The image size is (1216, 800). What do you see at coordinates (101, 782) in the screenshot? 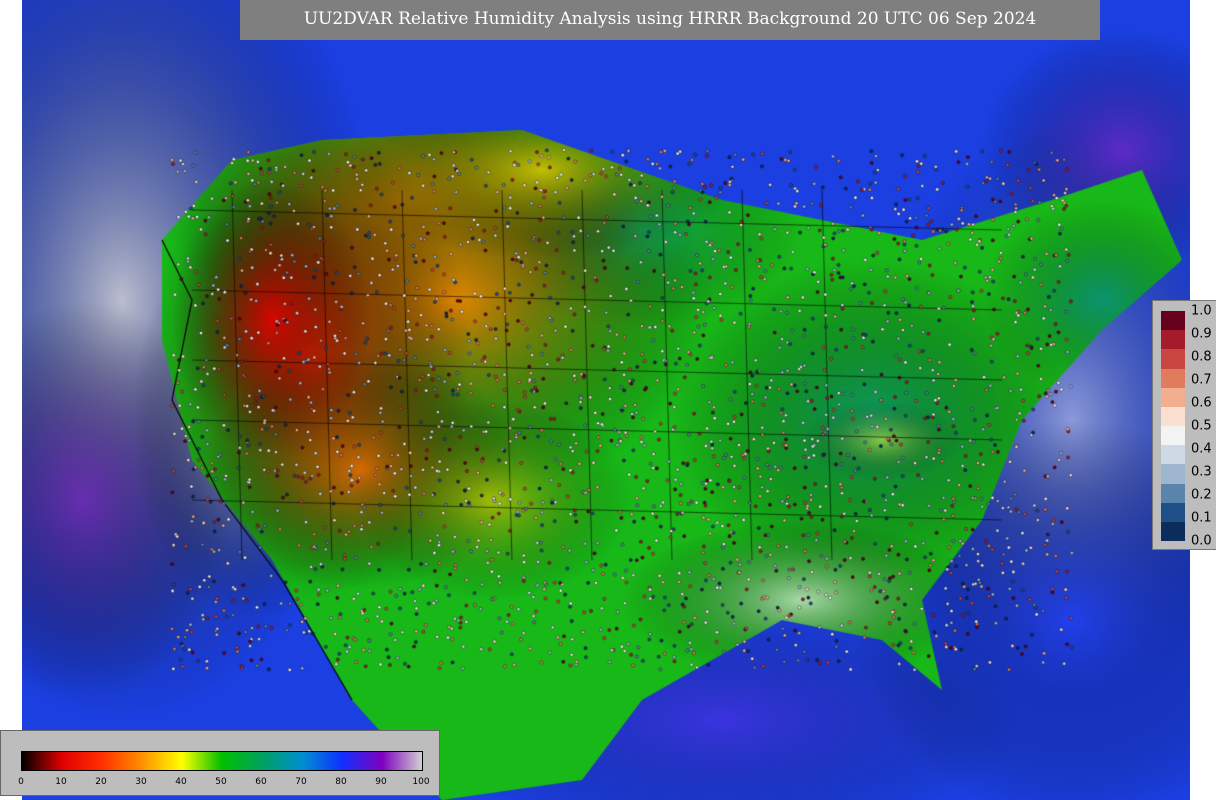
I see `rh-colorbar-tick: 20` at bounding box center [101, 782].